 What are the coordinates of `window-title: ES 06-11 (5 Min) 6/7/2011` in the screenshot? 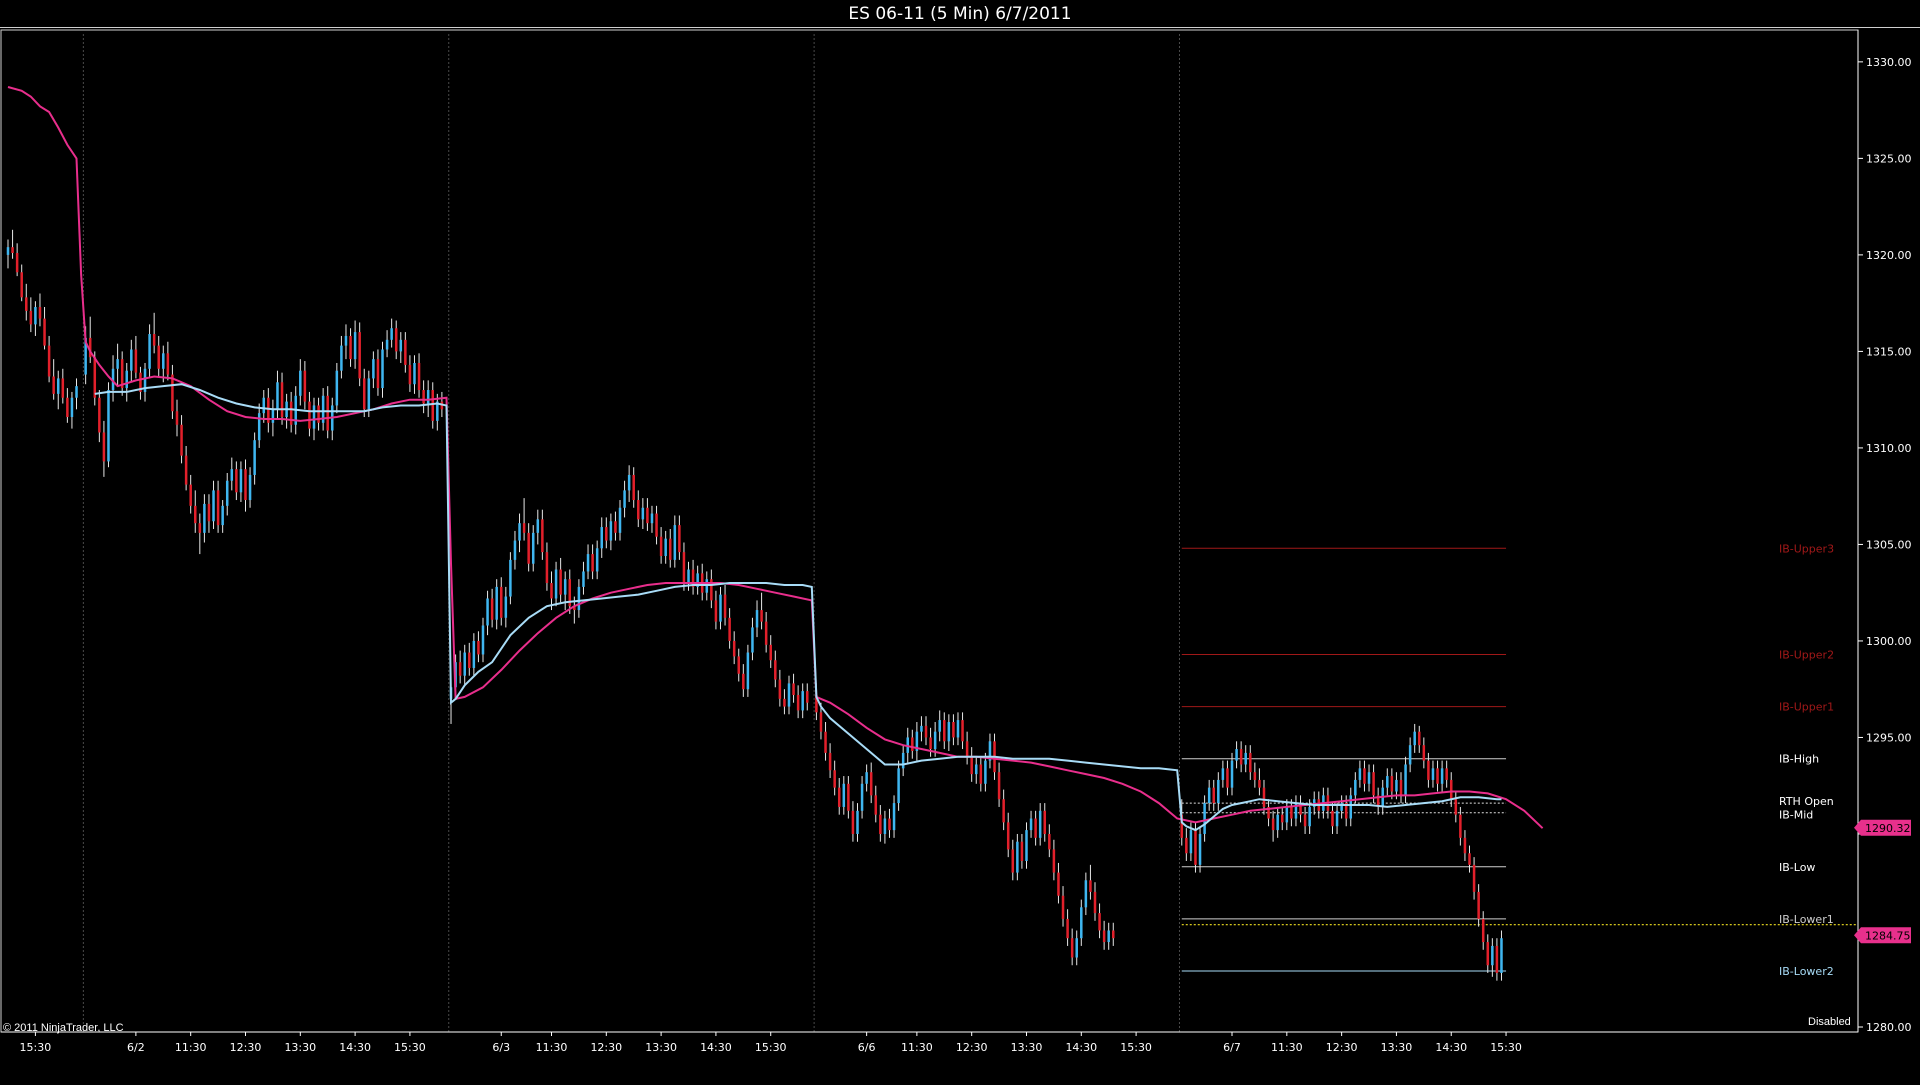 It's located at (960, 13).